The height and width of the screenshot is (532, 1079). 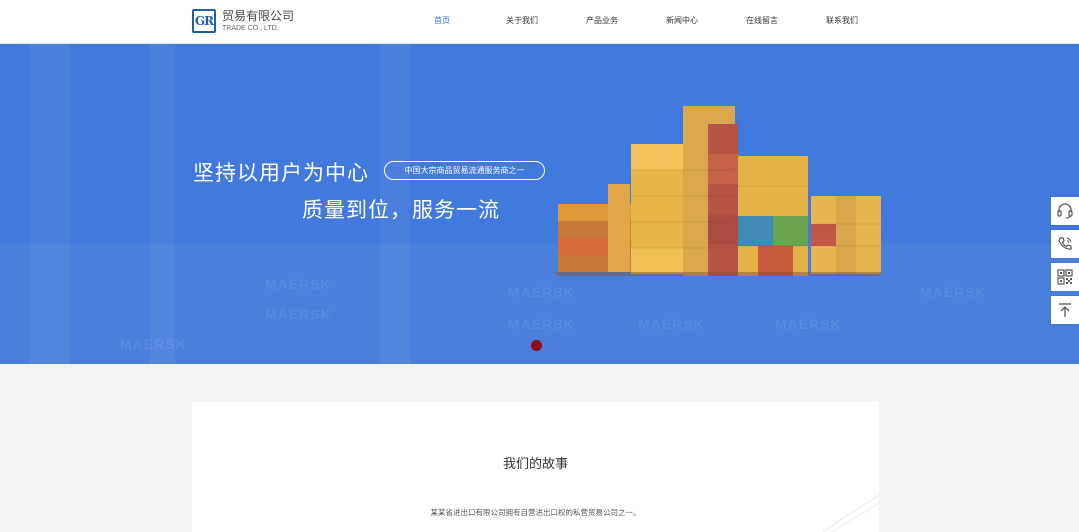 I want to click on section-title: 我们的故事, so click(x=535, y=464).